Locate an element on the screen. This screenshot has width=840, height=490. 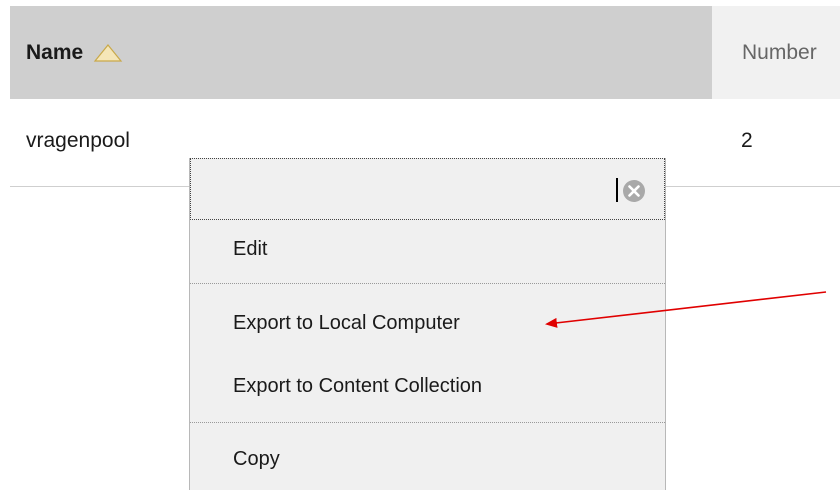
sort-ascending-icon is located at coordinates (108, 53).